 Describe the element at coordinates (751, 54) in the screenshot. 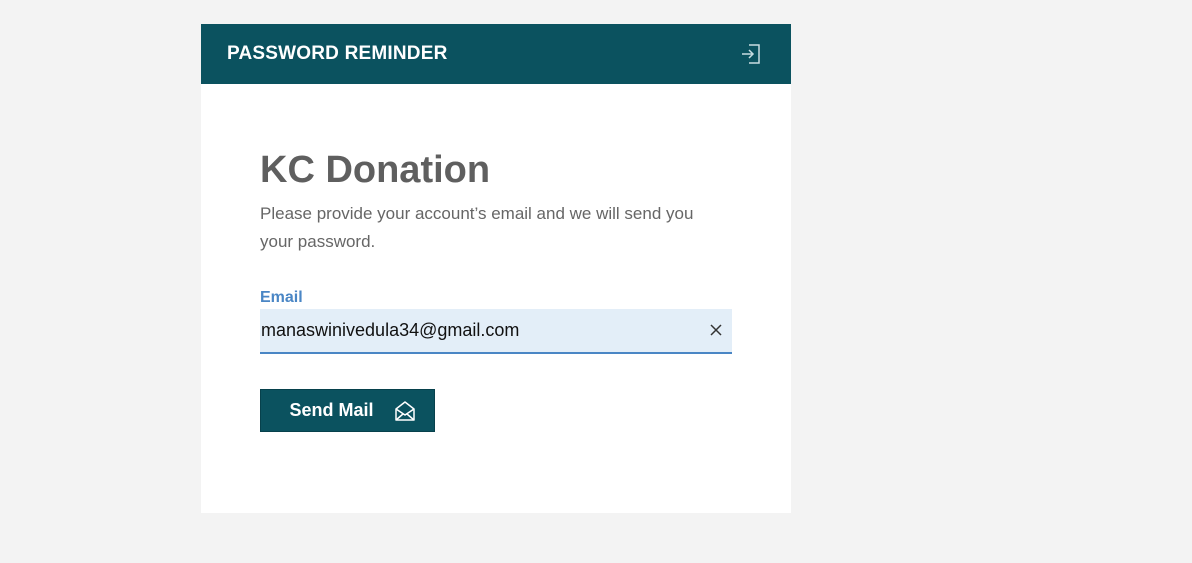

I see `login-icon` at that location.